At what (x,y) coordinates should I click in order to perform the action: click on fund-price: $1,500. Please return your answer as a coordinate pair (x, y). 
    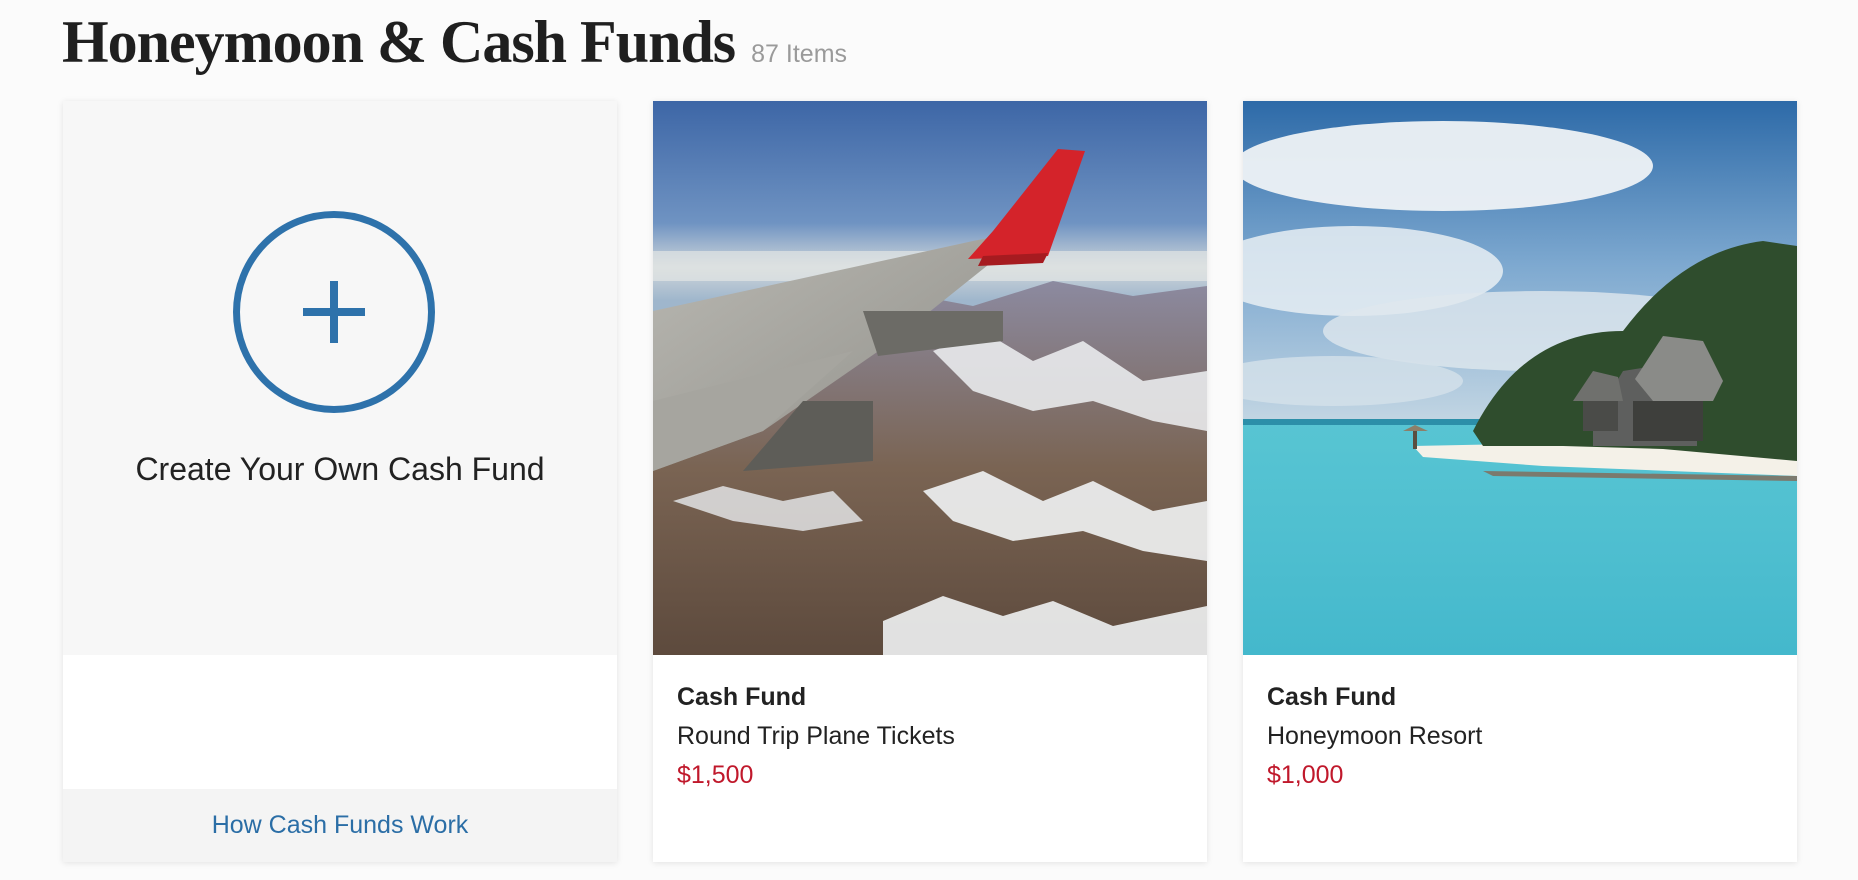
    Looking at the image, I should click on (715, 775).